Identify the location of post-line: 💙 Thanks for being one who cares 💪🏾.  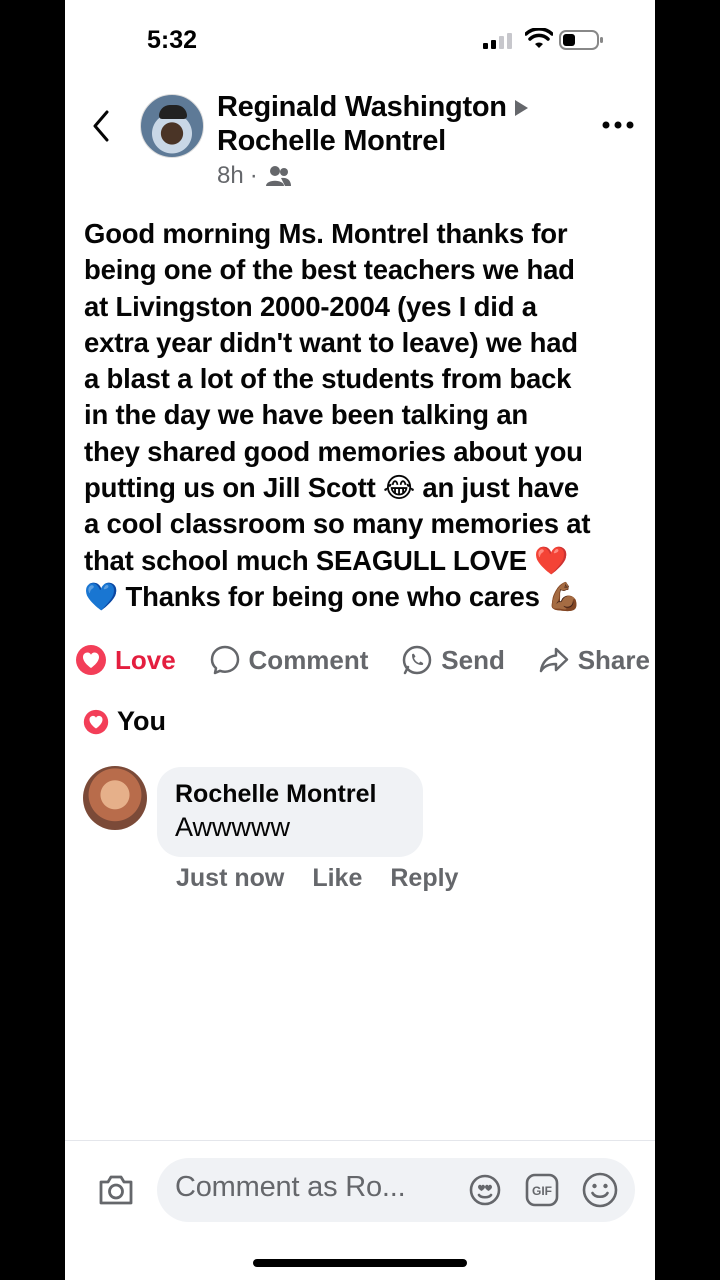
(364, 597).